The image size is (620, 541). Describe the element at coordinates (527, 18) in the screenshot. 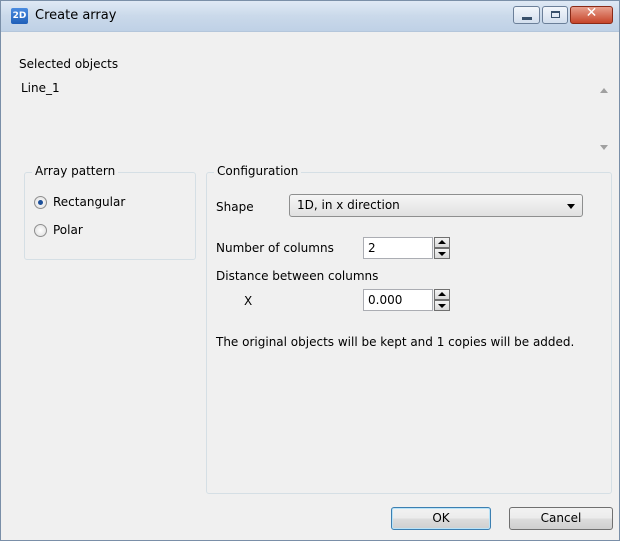

I see `minimize-icon` at that location.